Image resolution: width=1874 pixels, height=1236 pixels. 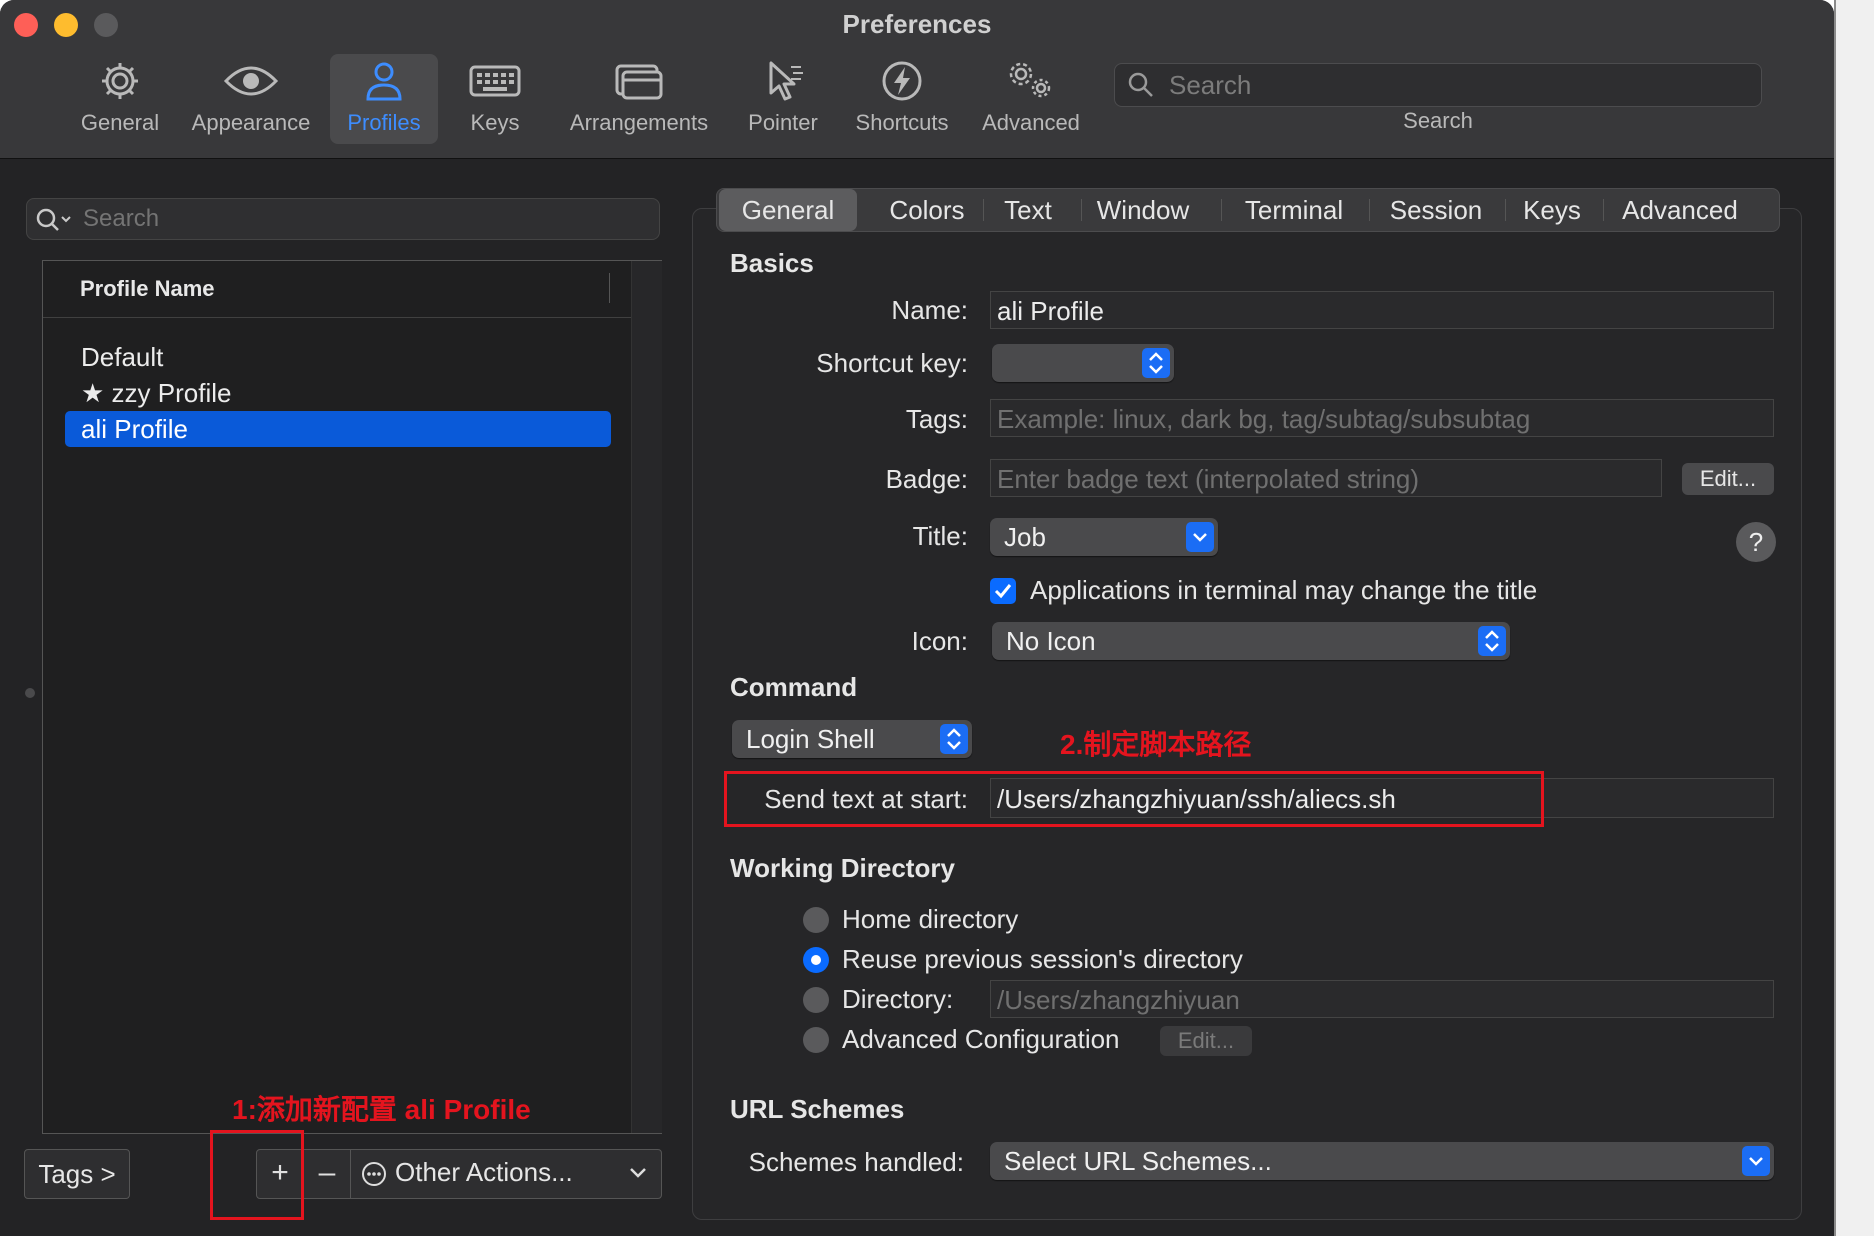 I want to click on profile-row-default: Default, so click(x=338, y=357).